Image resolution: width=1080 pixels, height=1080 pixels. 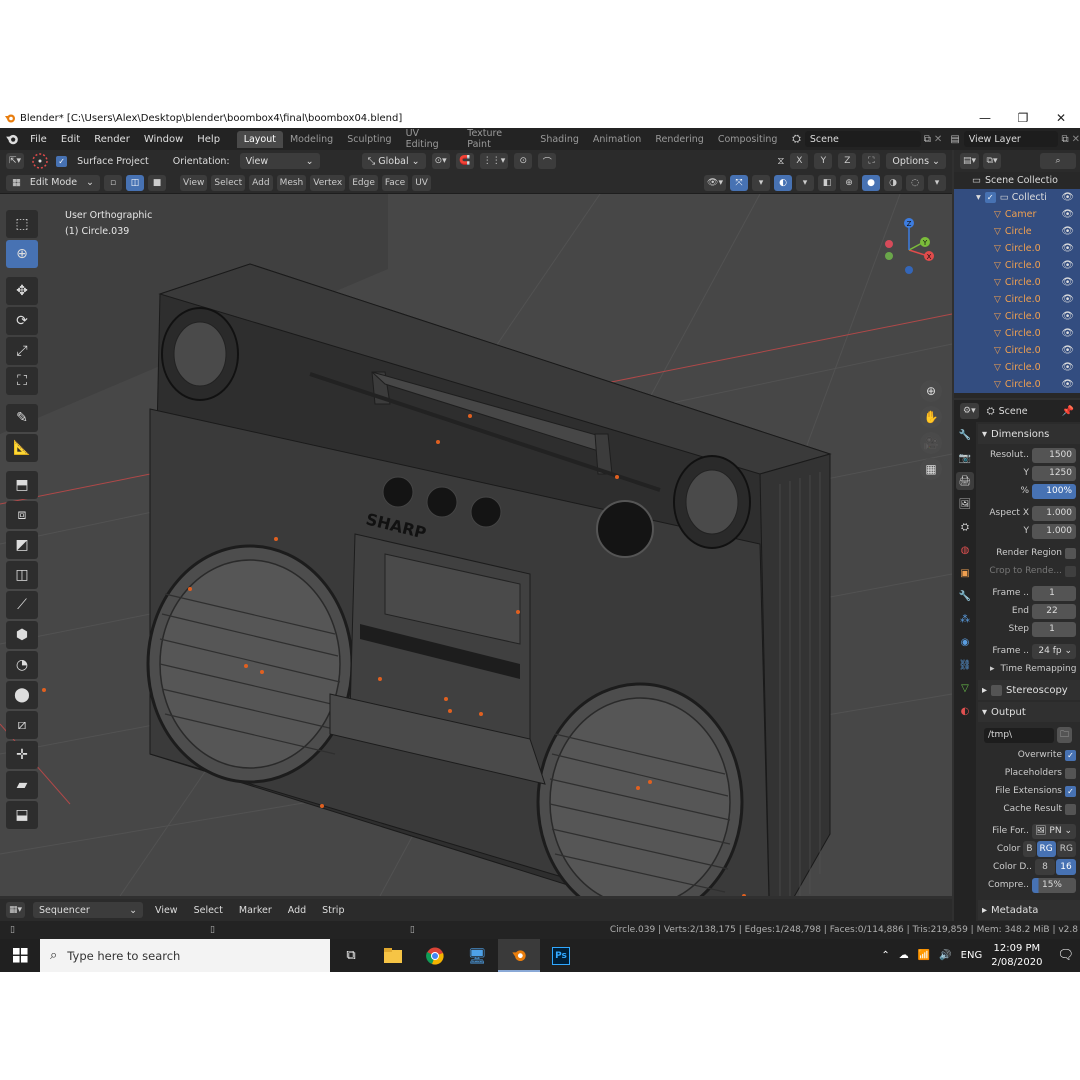 I want to click on overlay-toggle-icon: ◐, so click(x=783, y=182).